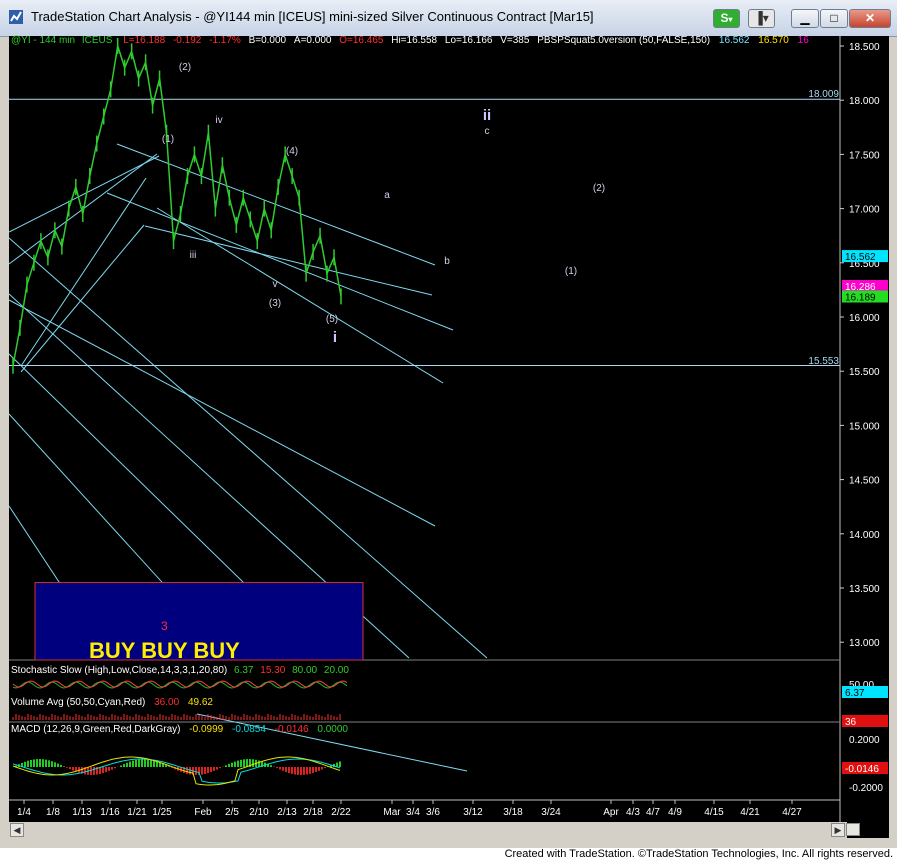 This screenshot has height=862, width=897. What do you see at coordinates (305, 670) in the screenshot?
I see `stoch-value-3: 80.00` at bounding box center [305, 670].